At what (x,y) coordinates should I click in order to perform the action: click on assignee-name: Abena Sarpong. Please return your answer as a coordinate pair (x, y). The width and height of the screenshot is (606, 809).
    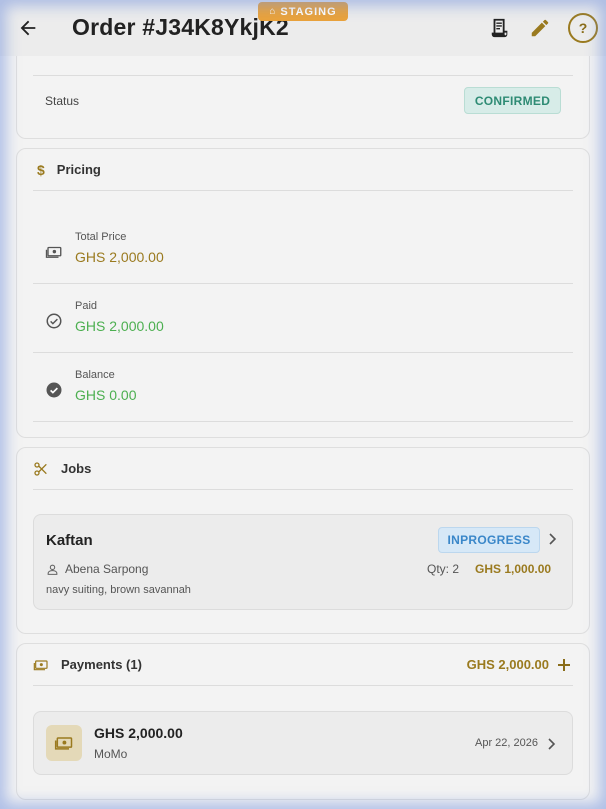
    Looking at the image, I should click on (107, 569).